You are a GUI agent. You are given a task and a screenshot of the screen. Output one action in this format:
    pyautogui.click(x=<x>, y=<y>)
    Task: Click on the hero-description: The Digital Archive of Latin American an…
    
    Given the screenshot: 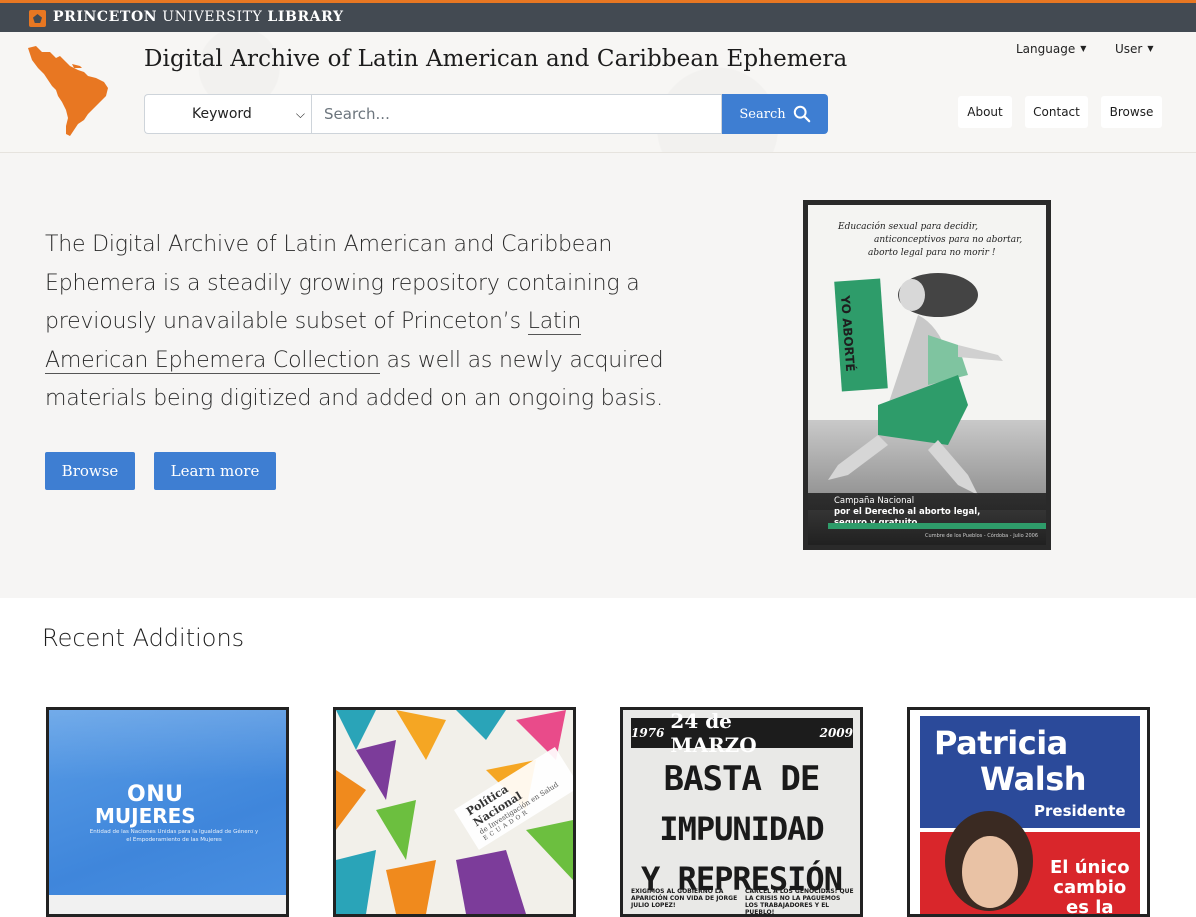 What is the action you would take?
    pyautogui.click(x=354, y=321)
    